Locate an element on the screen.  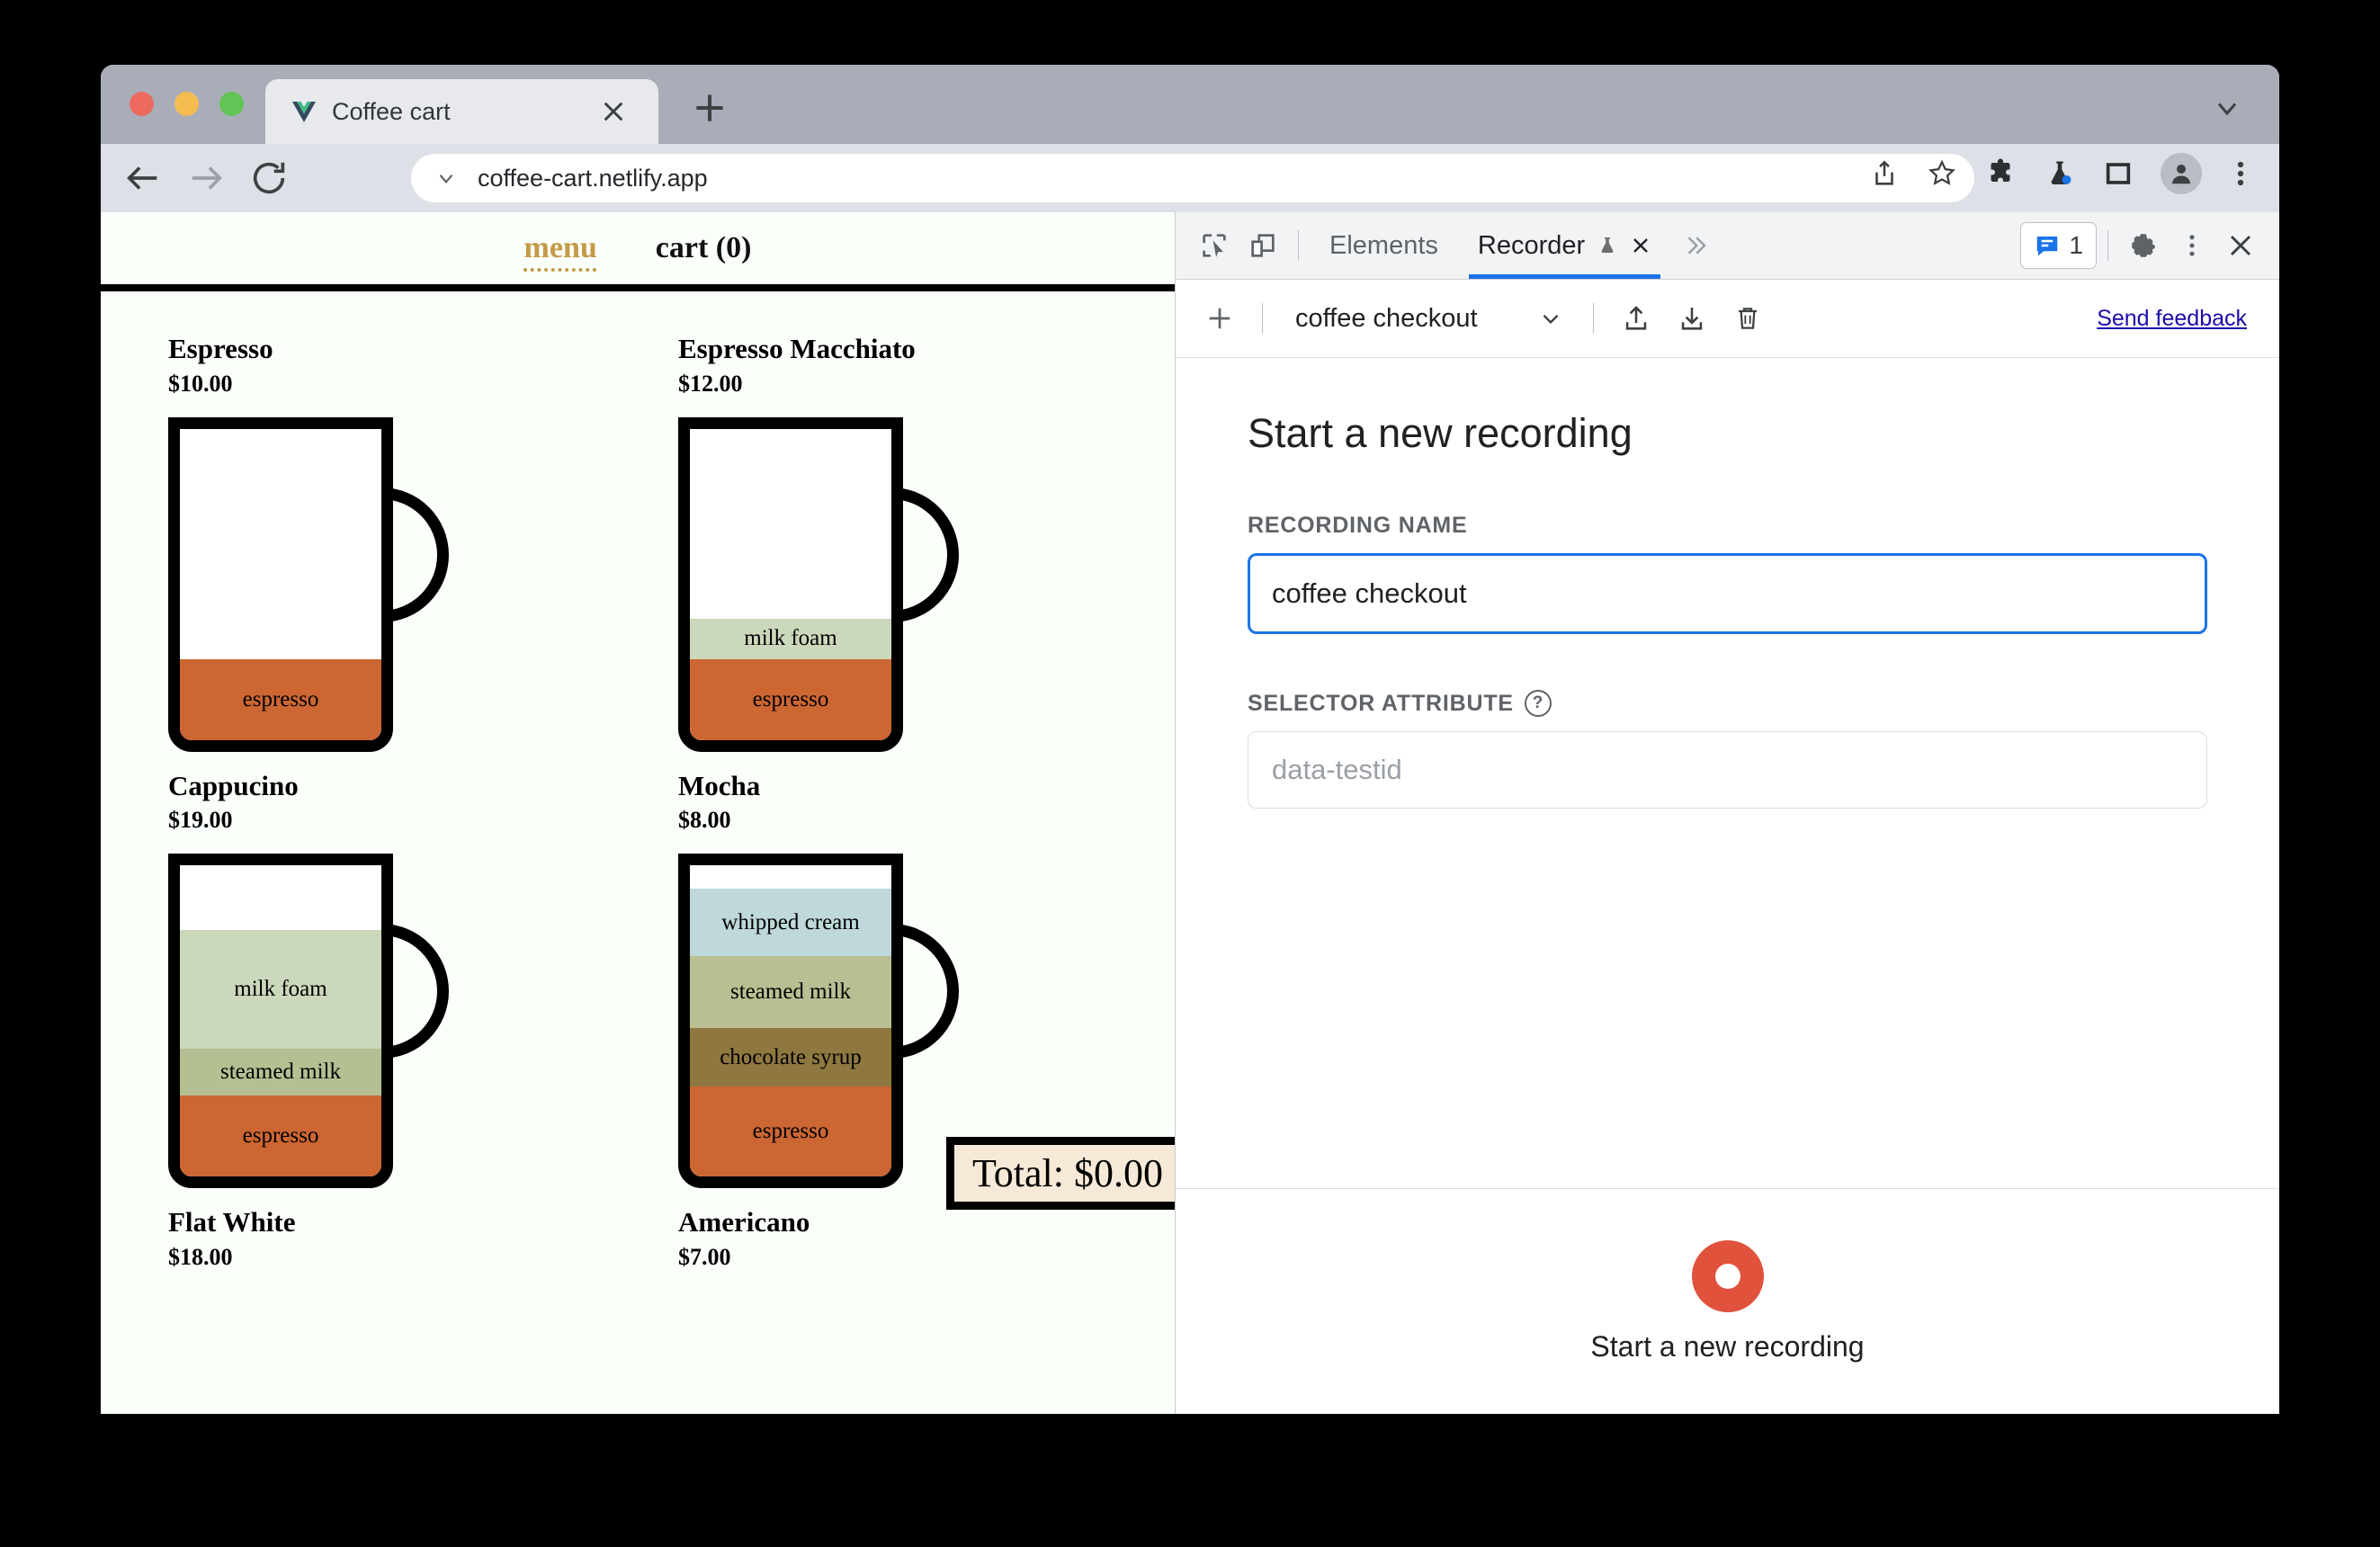
export-icon is located at coordinates (1692, 318).